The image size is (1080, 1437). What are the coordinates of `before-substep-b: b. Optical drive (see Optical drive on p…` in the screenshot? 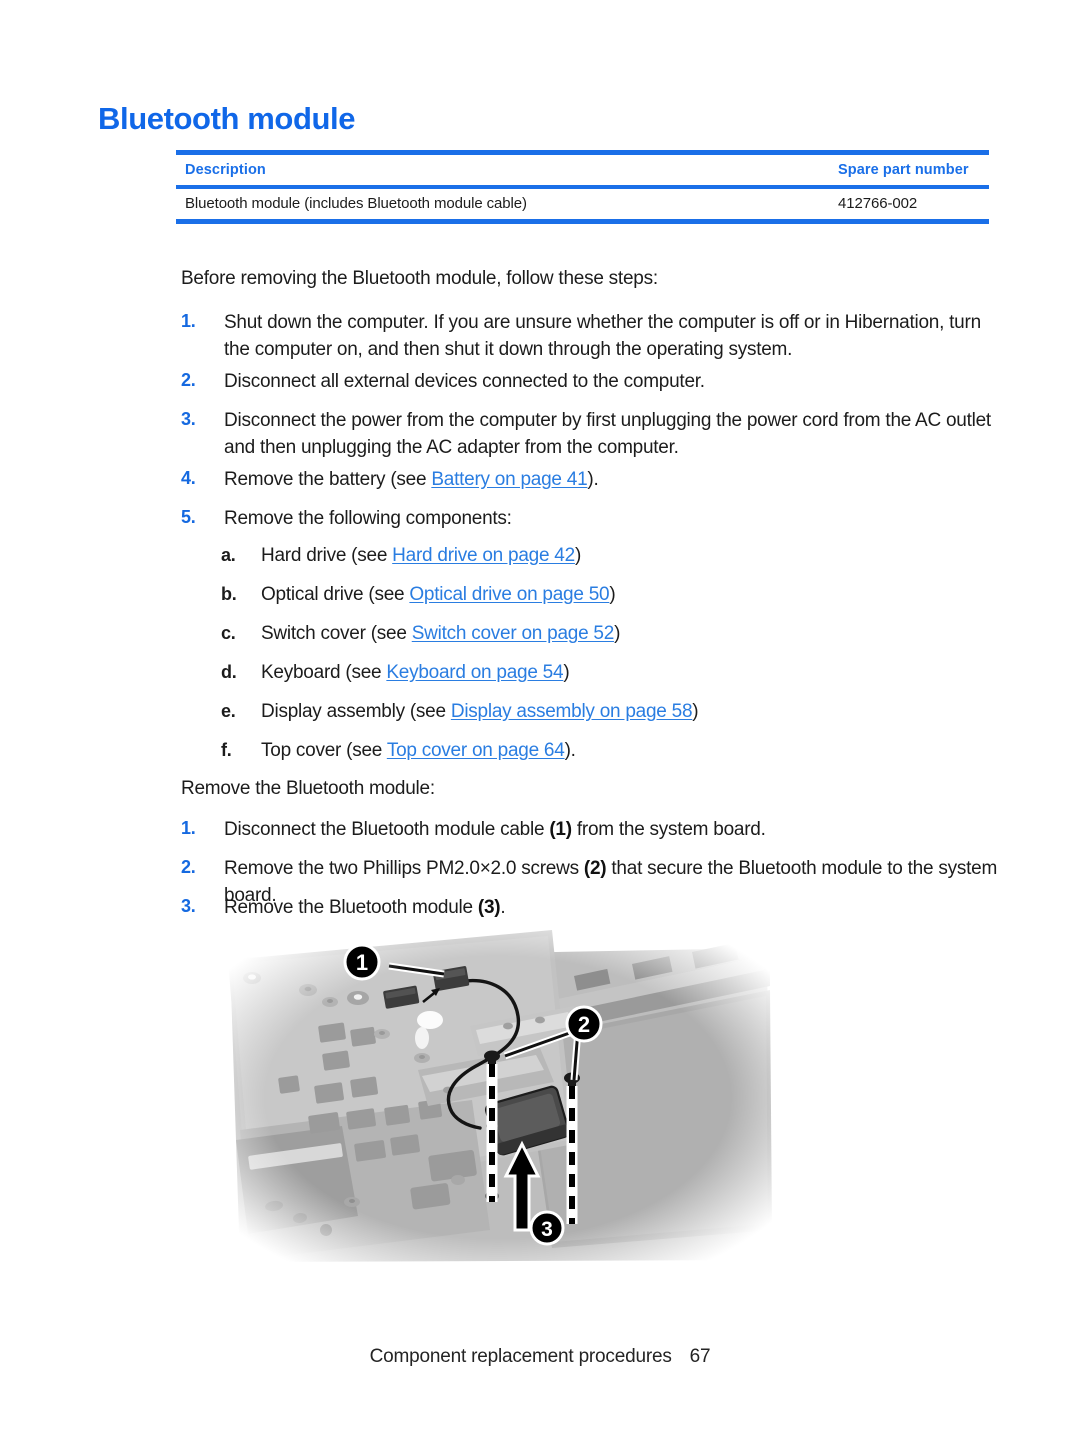 It's located at (601, 595).